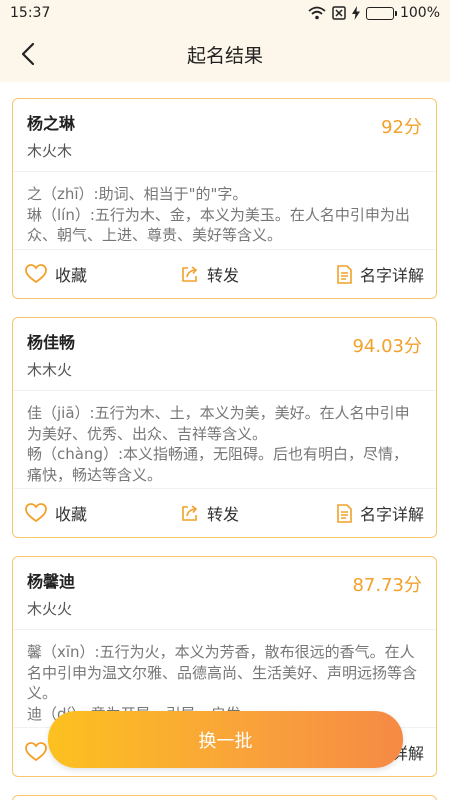 The width and height of the screenshot is (450, 800). I want to click on five-elements: 木木火, so click(50, 370).